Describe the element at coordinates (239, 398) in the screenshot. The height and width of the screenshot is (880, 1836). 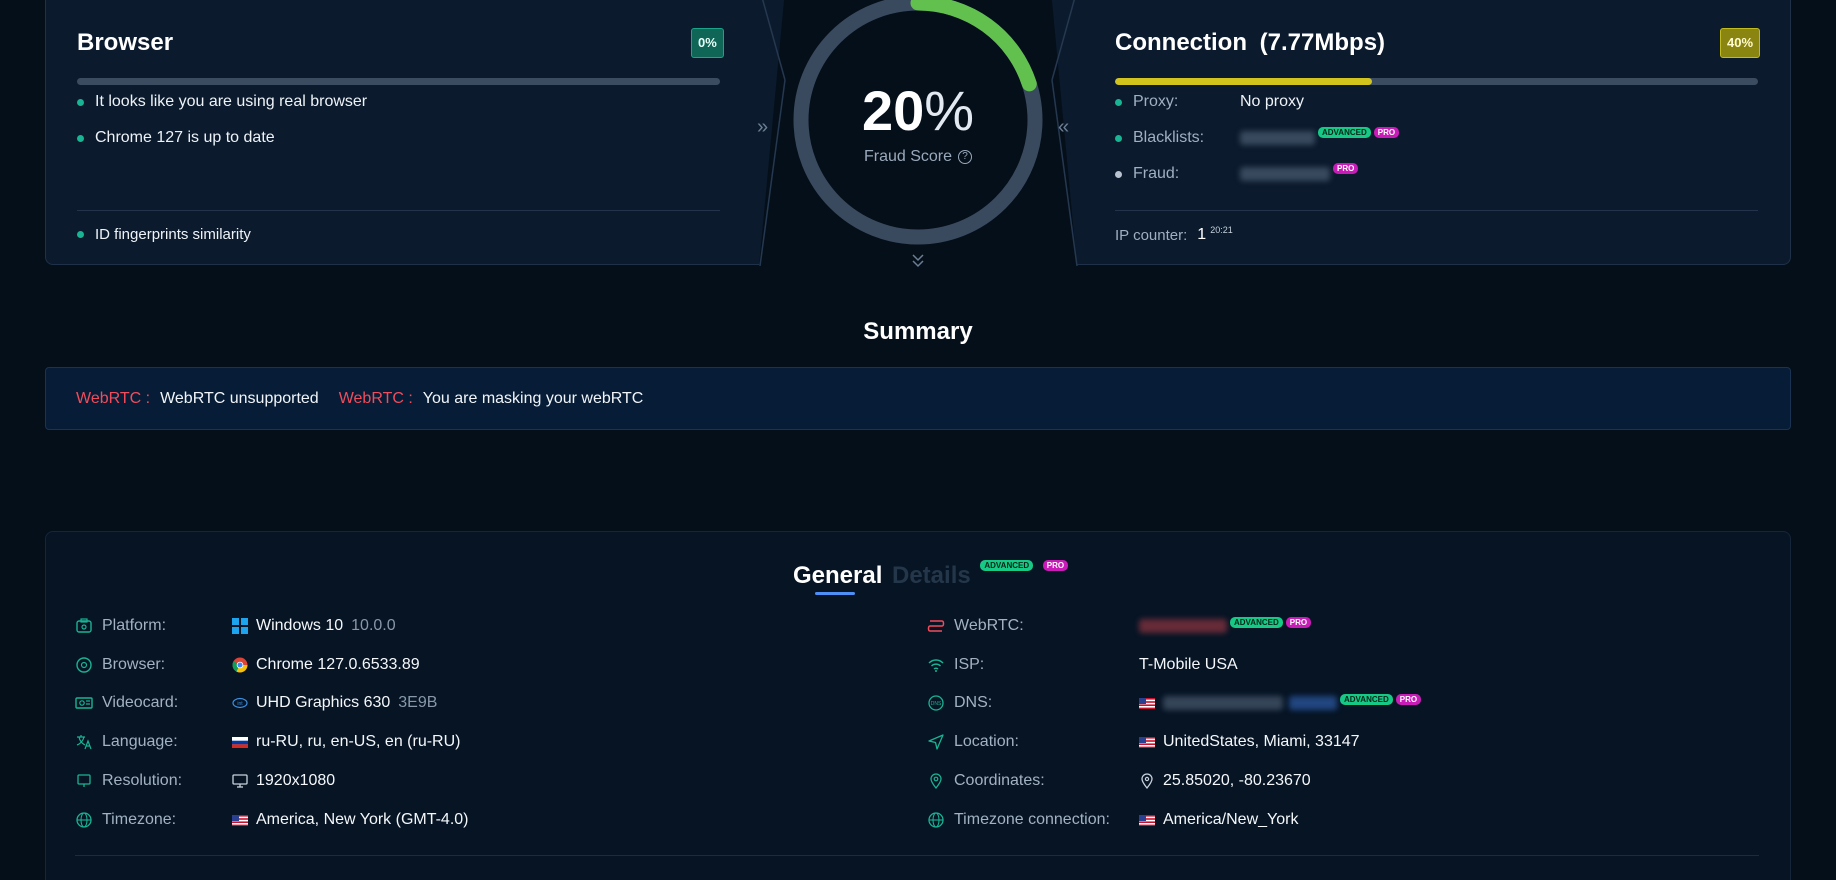
I see `summary-warning-value: WebRTC unsupported` at that location.